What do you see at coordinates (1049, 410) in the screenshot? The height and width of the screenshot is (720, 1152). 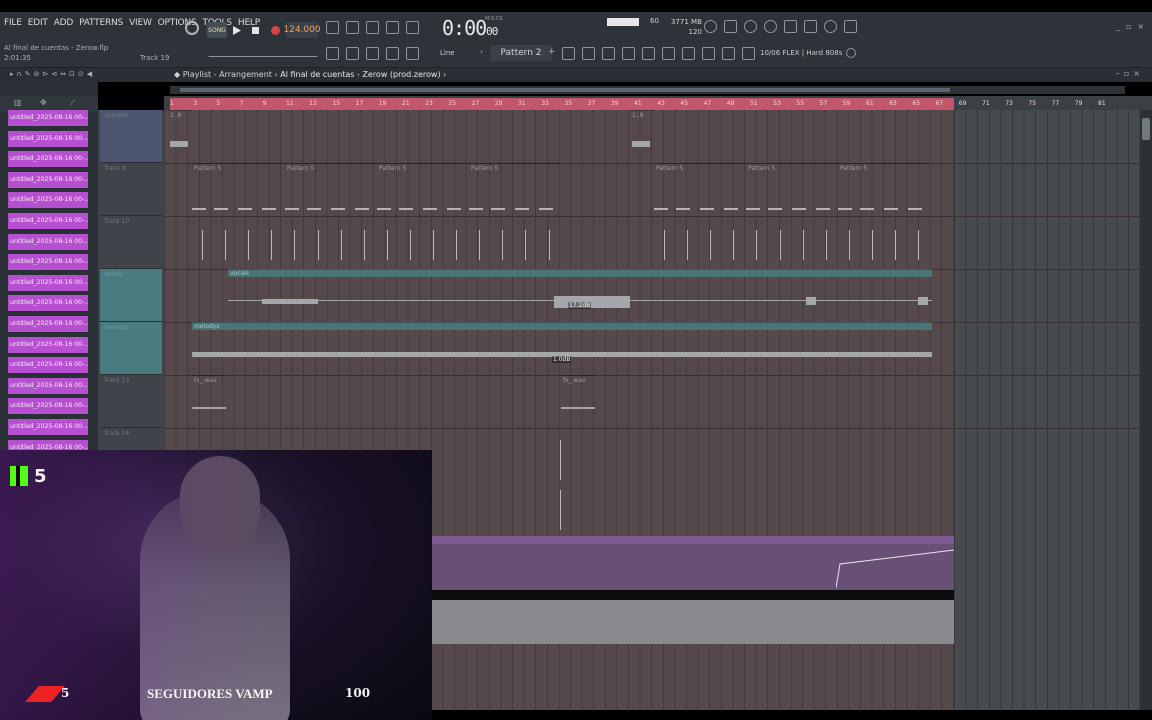 I see `grid-empty-area` at bounding box center [1049, 410].